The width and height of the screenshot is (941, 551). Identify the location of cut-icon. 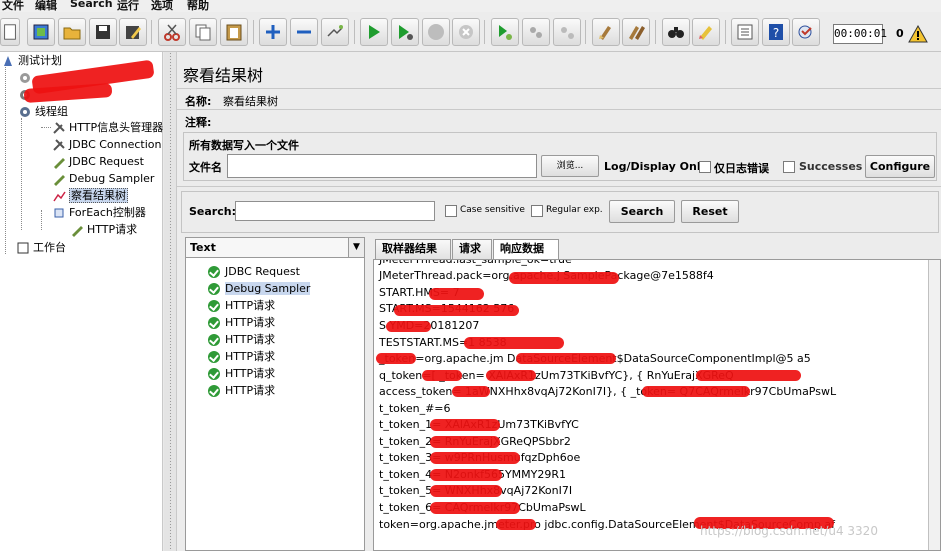
(172, 32).